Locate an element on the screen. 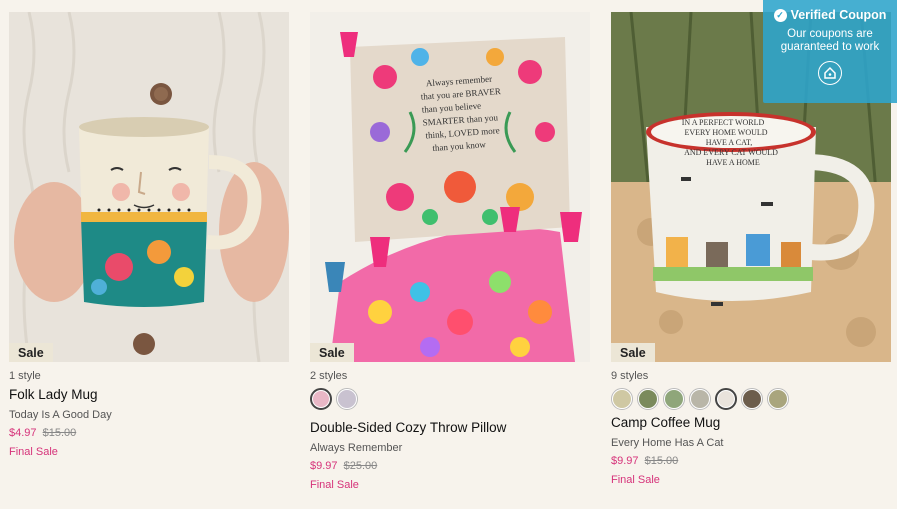 The height and width of the screenshot is (509, 897). price: $9.97 $15.00 is located at coordinates (751, 461).